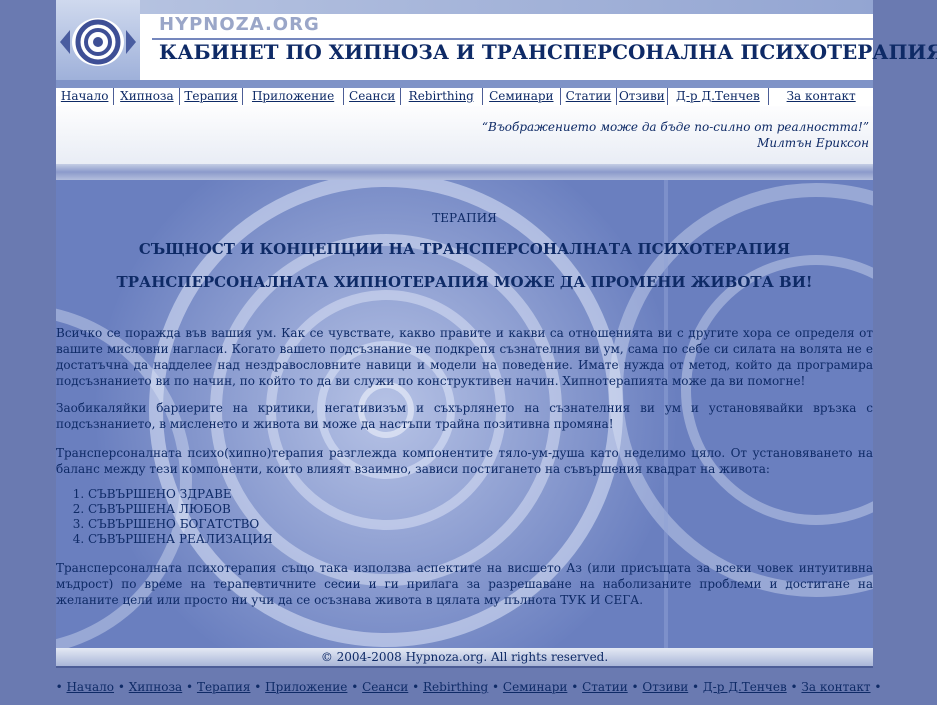 Image resolution: width=937 pixels, height=705 pixels. I want to click on logo, so click(98, 40).